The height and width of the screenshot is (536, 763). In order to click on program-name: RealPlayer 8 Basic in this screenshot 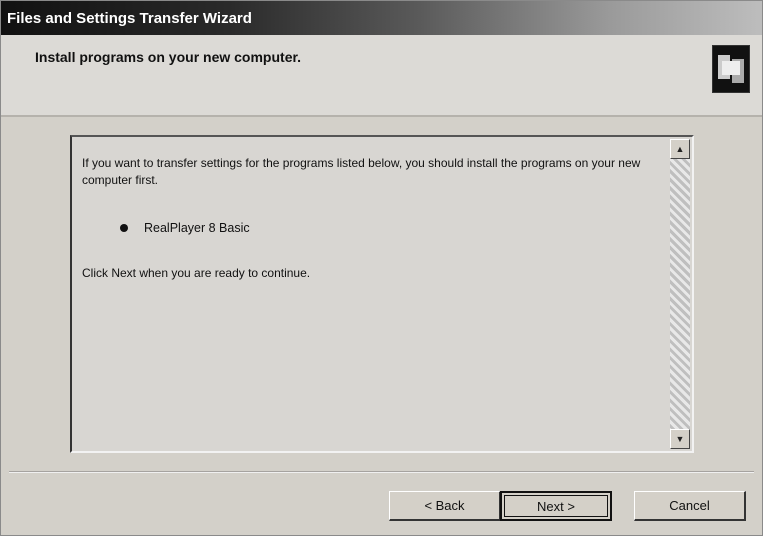, I will do `click(197, 228)`.